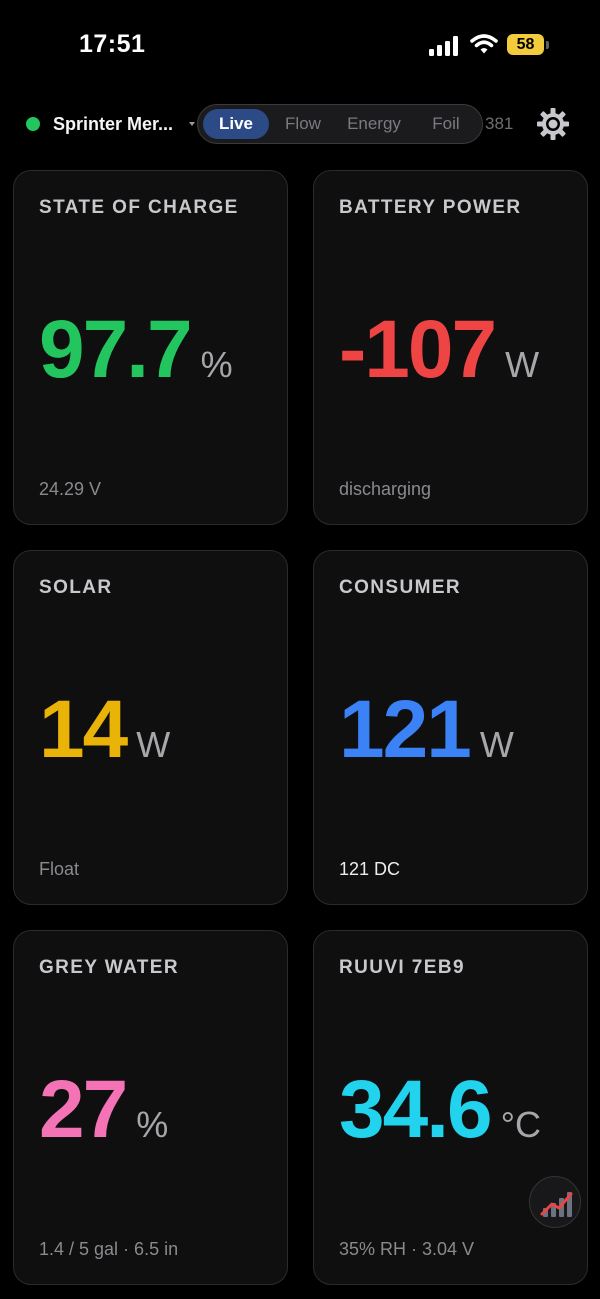 Image resolution: width=600 pixels, height=1299 pixels. I want to click on status-bar: 17:51 58, so click(300, 45).